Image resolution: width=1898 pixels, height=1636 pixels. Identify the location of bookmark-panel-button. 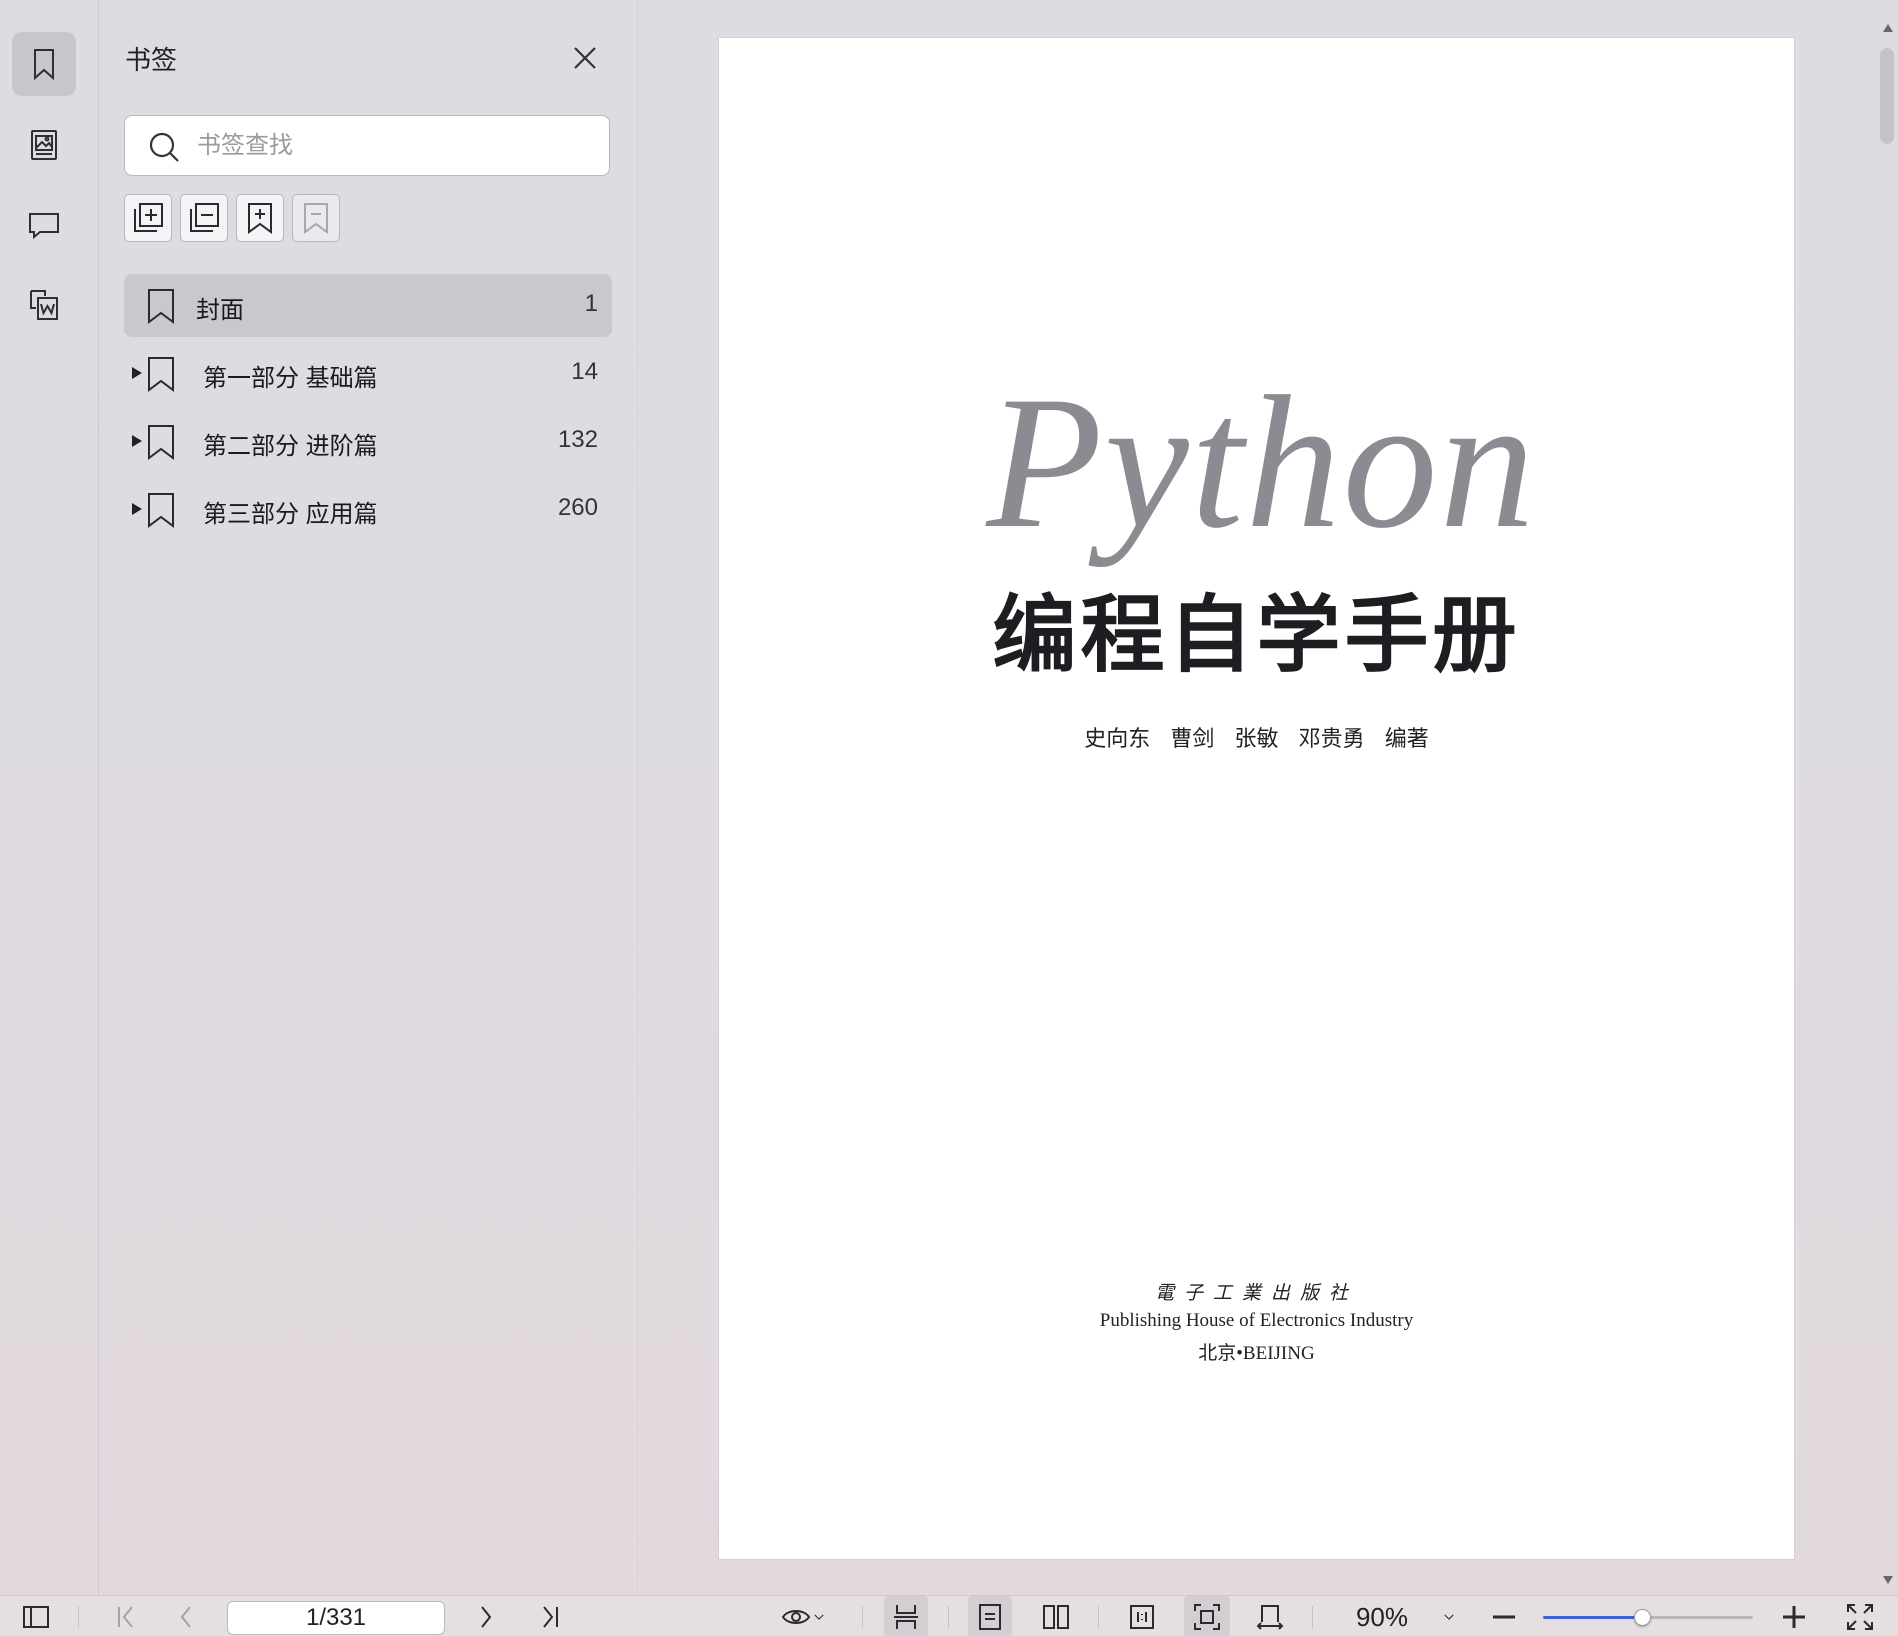
(44, 64).